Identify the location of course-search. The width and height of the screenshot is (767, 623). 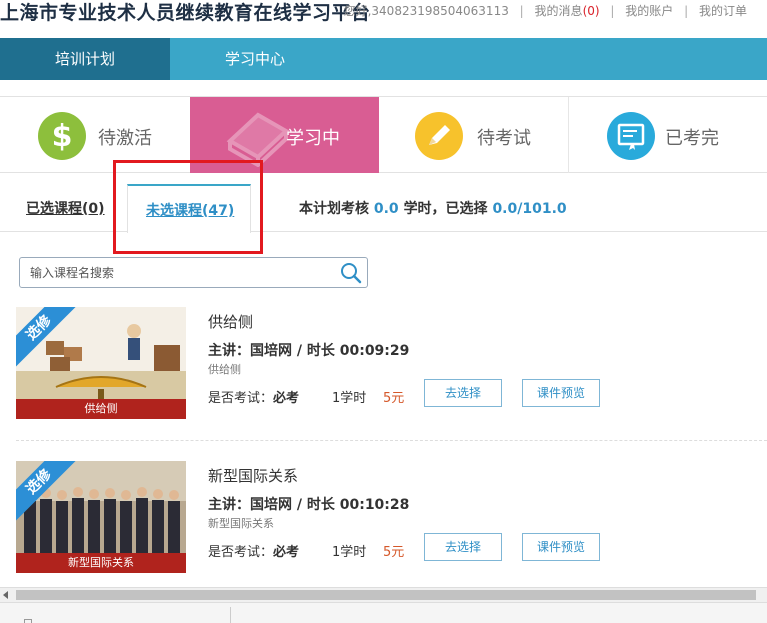
(193, 272).